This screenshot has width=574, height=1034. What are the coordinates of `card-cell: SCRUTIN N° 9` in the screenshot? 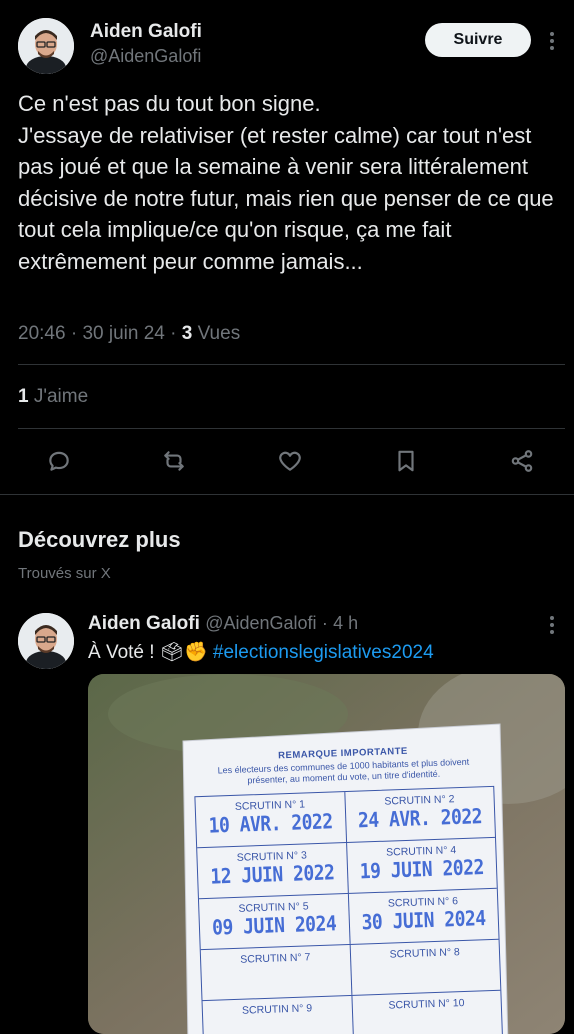 It's located at (278, 1014).